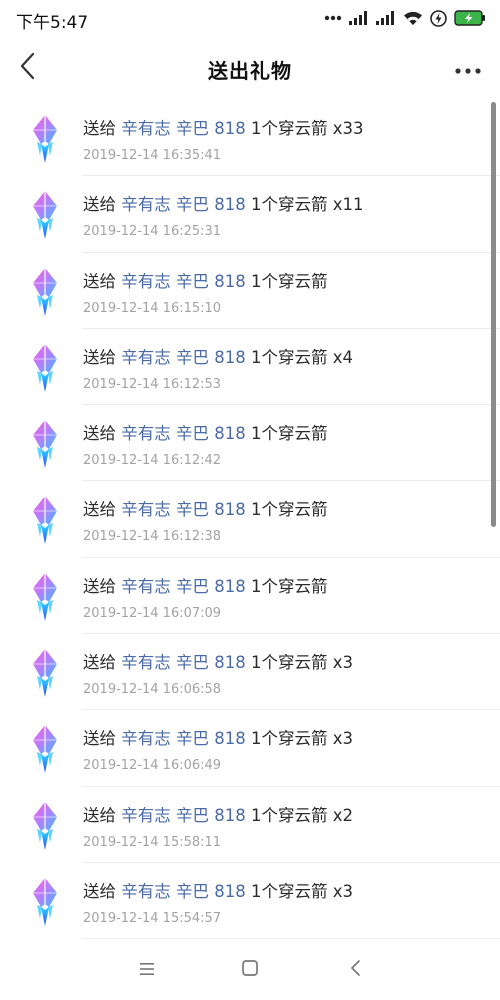 This screenshot has width=500, height=1000. What do you see at coordinates (250, 18) in the screenshot?
I see `status-bar: 下午5:47` at bounding box center [250, 18].